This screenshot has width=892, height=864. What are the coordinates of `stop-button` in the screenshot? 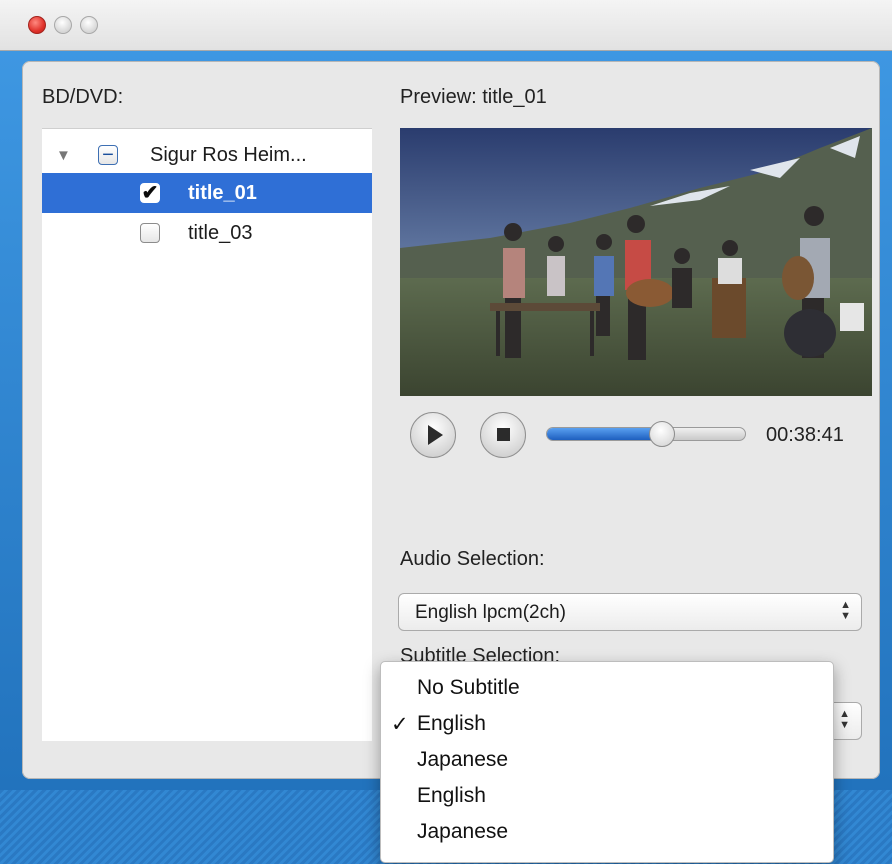 It's located at (503, 435).